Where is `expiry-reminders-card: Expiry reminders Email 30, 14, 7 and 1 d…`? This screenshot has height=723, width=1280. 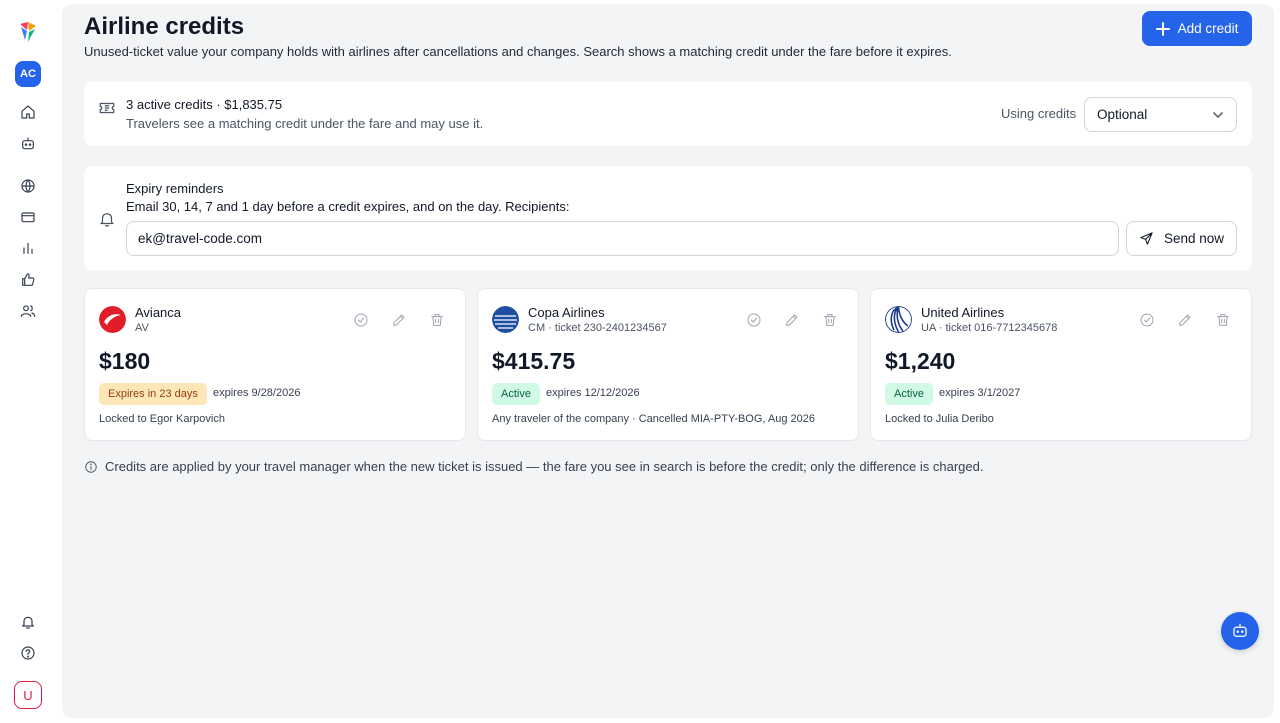 expiry-reminders-card: Expiry reminders Email 30, 14, 7 and 1 d… is located at coordinates (668, 218).